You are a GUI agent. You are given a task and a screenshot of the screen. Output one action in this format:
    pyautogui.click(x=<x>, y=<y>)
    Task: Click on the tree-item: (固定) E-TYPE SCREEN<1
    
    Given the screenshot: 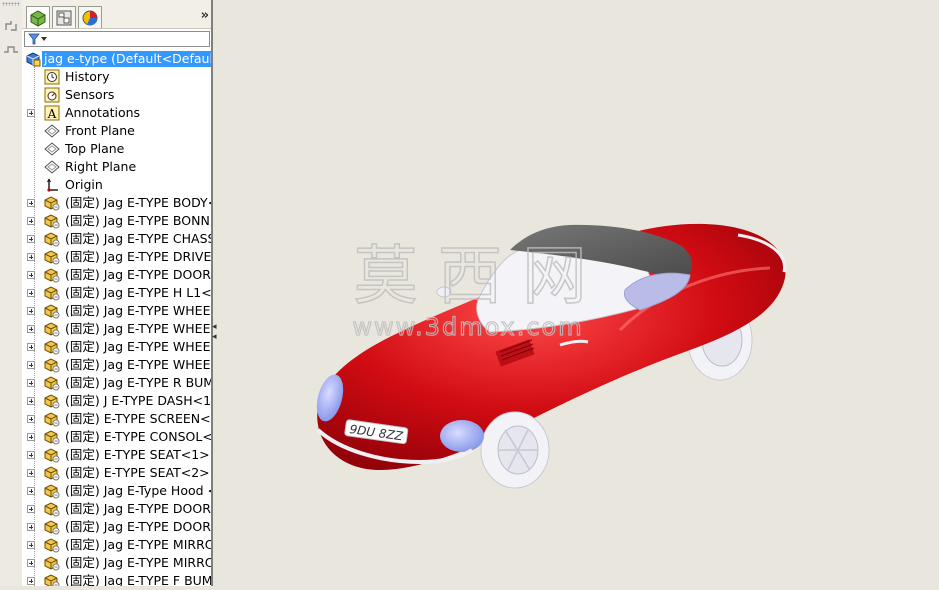 What is the action you would take?
    pyautogui.click(x=116, y=419)
    